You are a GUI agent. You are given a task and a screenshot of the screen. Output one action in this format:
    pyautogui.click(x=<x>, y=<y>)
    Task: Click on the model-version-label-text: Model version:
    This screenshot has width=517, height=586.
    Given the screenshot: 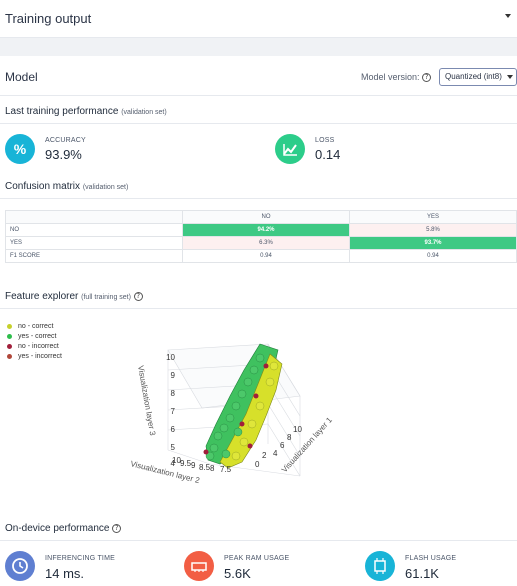 What is the action you would take?
    pyautogui.click(x=390, y=77)
    